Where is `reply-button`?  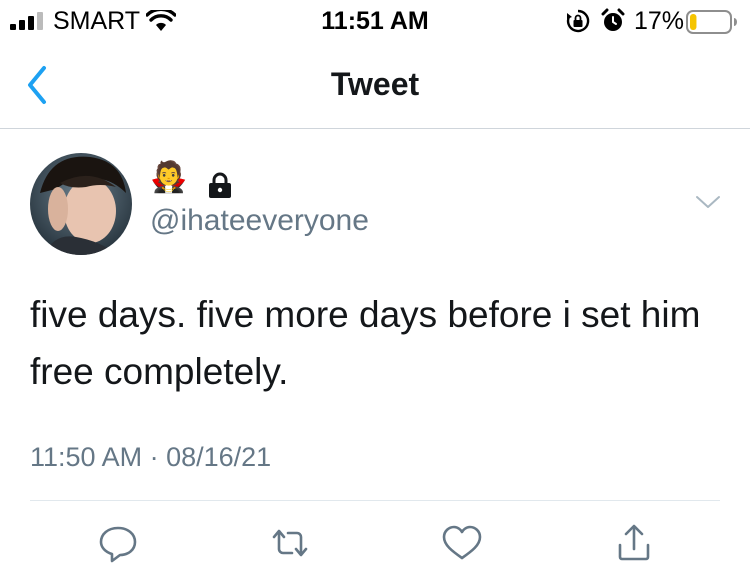
reply-button is located at coordinates (118, 543).